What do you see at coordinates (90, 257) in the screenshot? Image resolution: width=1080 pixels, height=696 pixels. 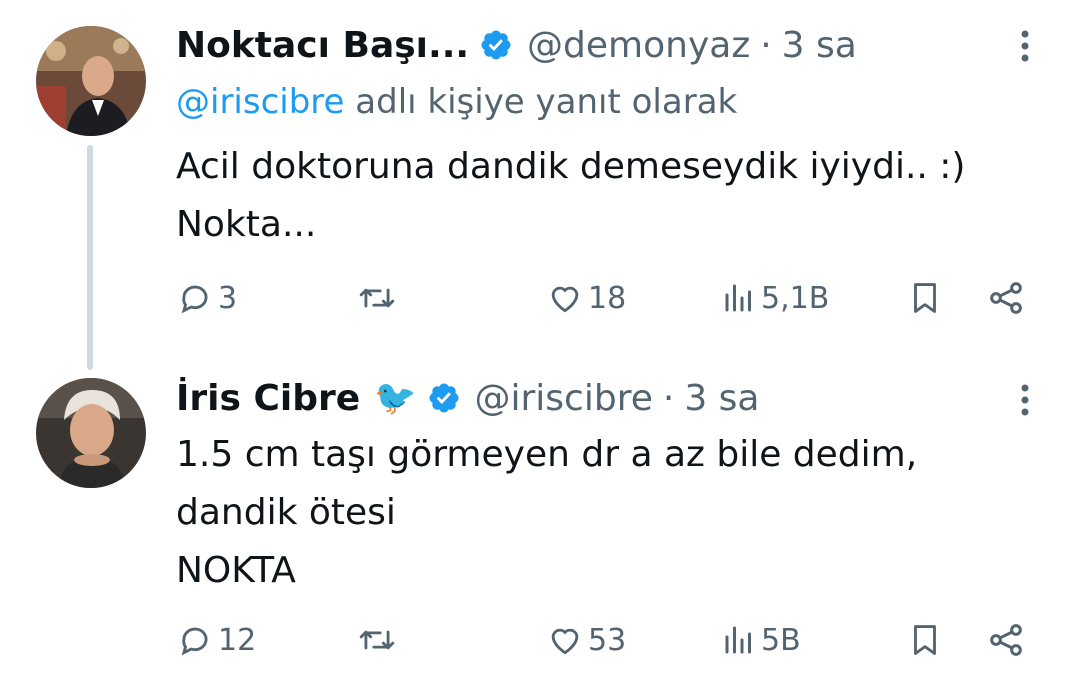 I see `thread-line` at bounding box center [90, 257].